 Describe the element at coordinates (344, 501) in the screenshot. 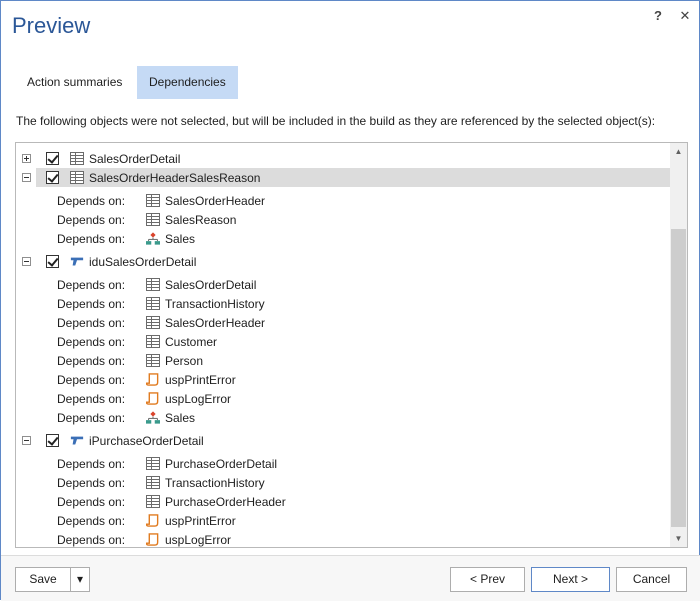

I see `dependency-row: Depends on: PurchaseOrderHeader` at that location.